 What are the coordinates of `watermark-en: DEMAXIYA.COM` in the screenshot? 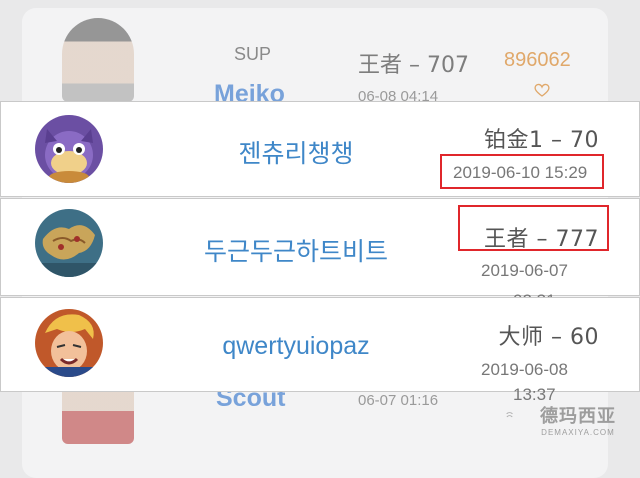 It's located at (578, 432).